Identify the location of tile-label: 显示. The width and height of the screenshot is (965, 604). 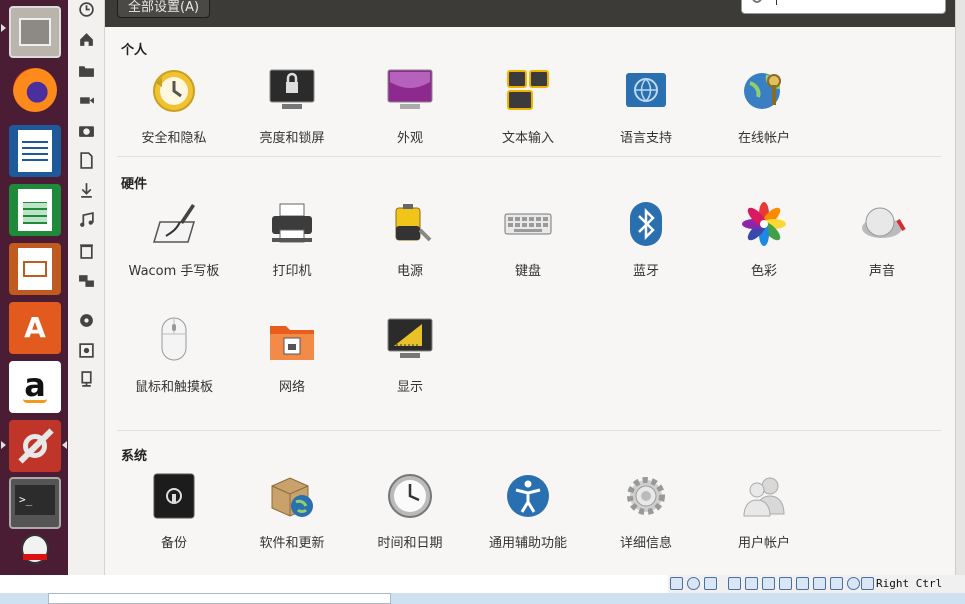
(409, 387).